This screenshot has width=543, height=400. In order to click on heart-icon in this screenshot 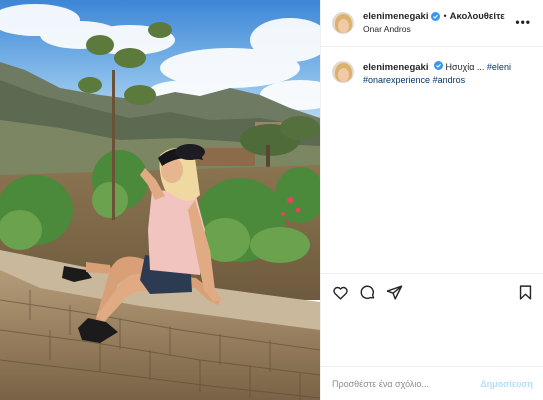, I will do `click(340, 293)`.